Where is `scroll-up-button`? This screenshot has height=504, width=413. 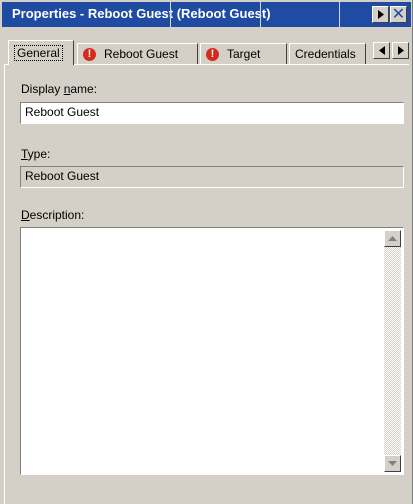 scroll-up-button is located at coordinates (392, 238).